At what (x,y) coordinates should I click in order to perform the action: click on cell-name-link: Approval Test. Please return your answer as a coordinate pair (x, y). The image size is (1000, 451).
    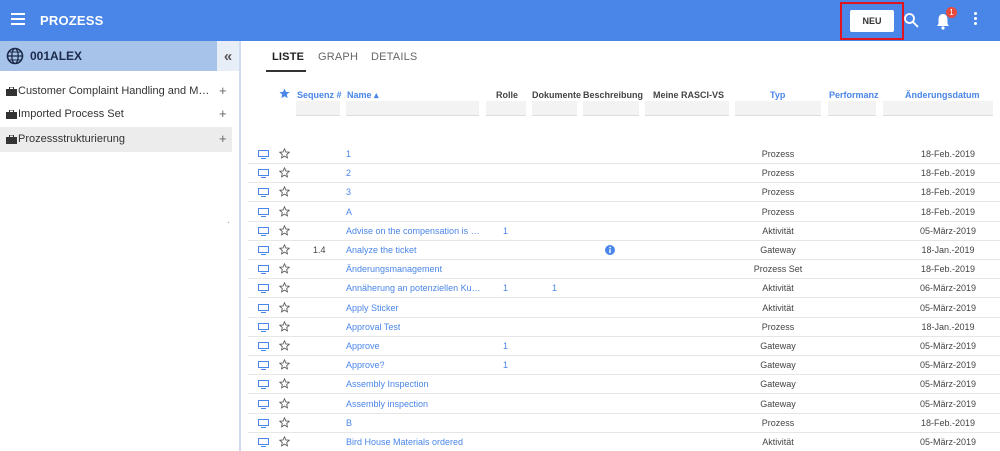
    Looking at the image, I should click on (373, 327).